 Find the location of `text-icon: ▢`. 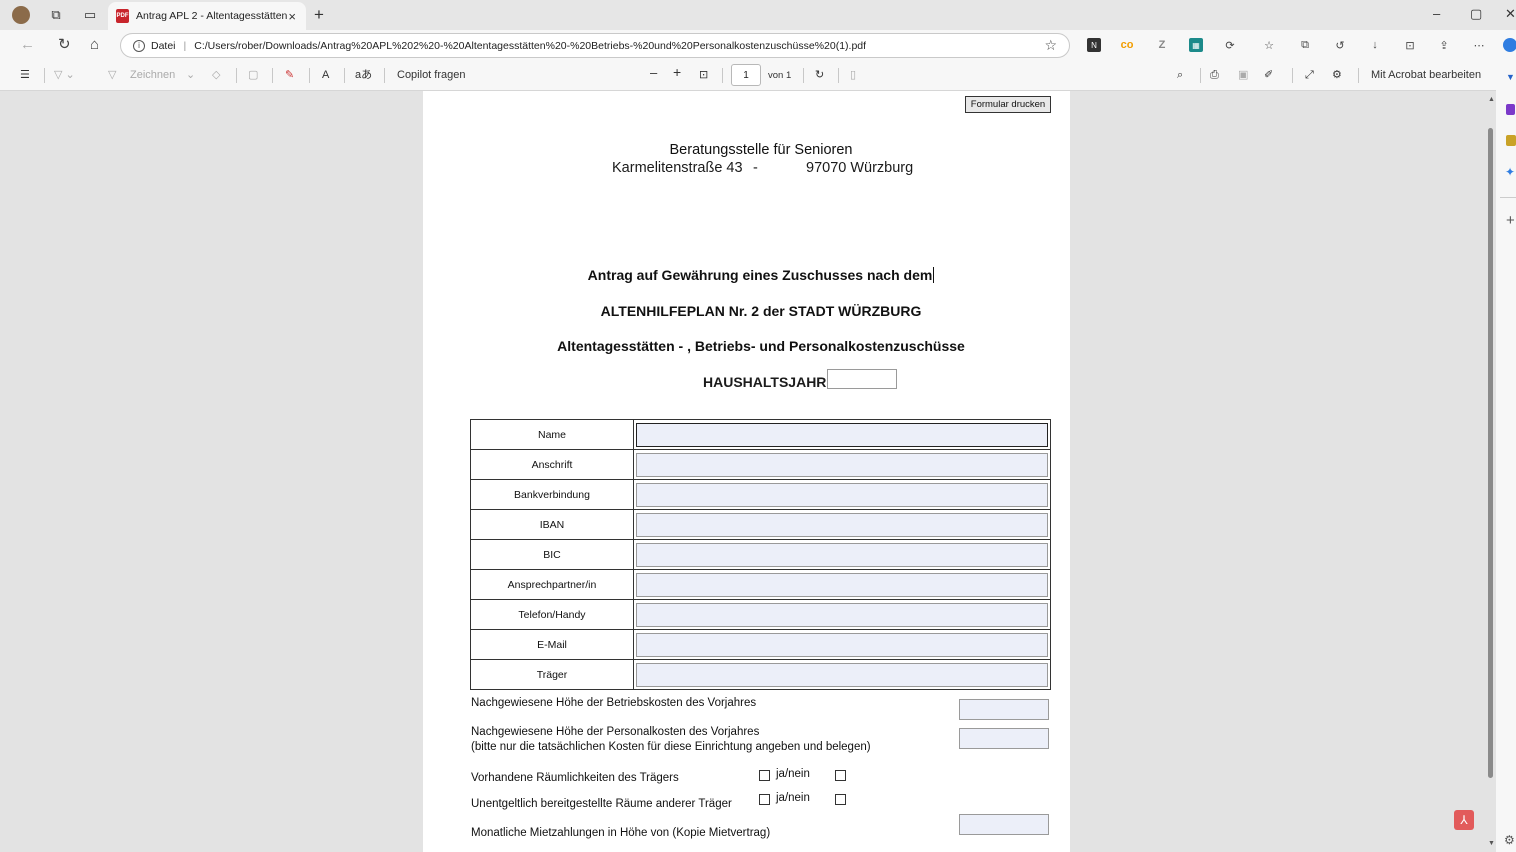

text-icon: ▢ is located at coordinates (253, 75).